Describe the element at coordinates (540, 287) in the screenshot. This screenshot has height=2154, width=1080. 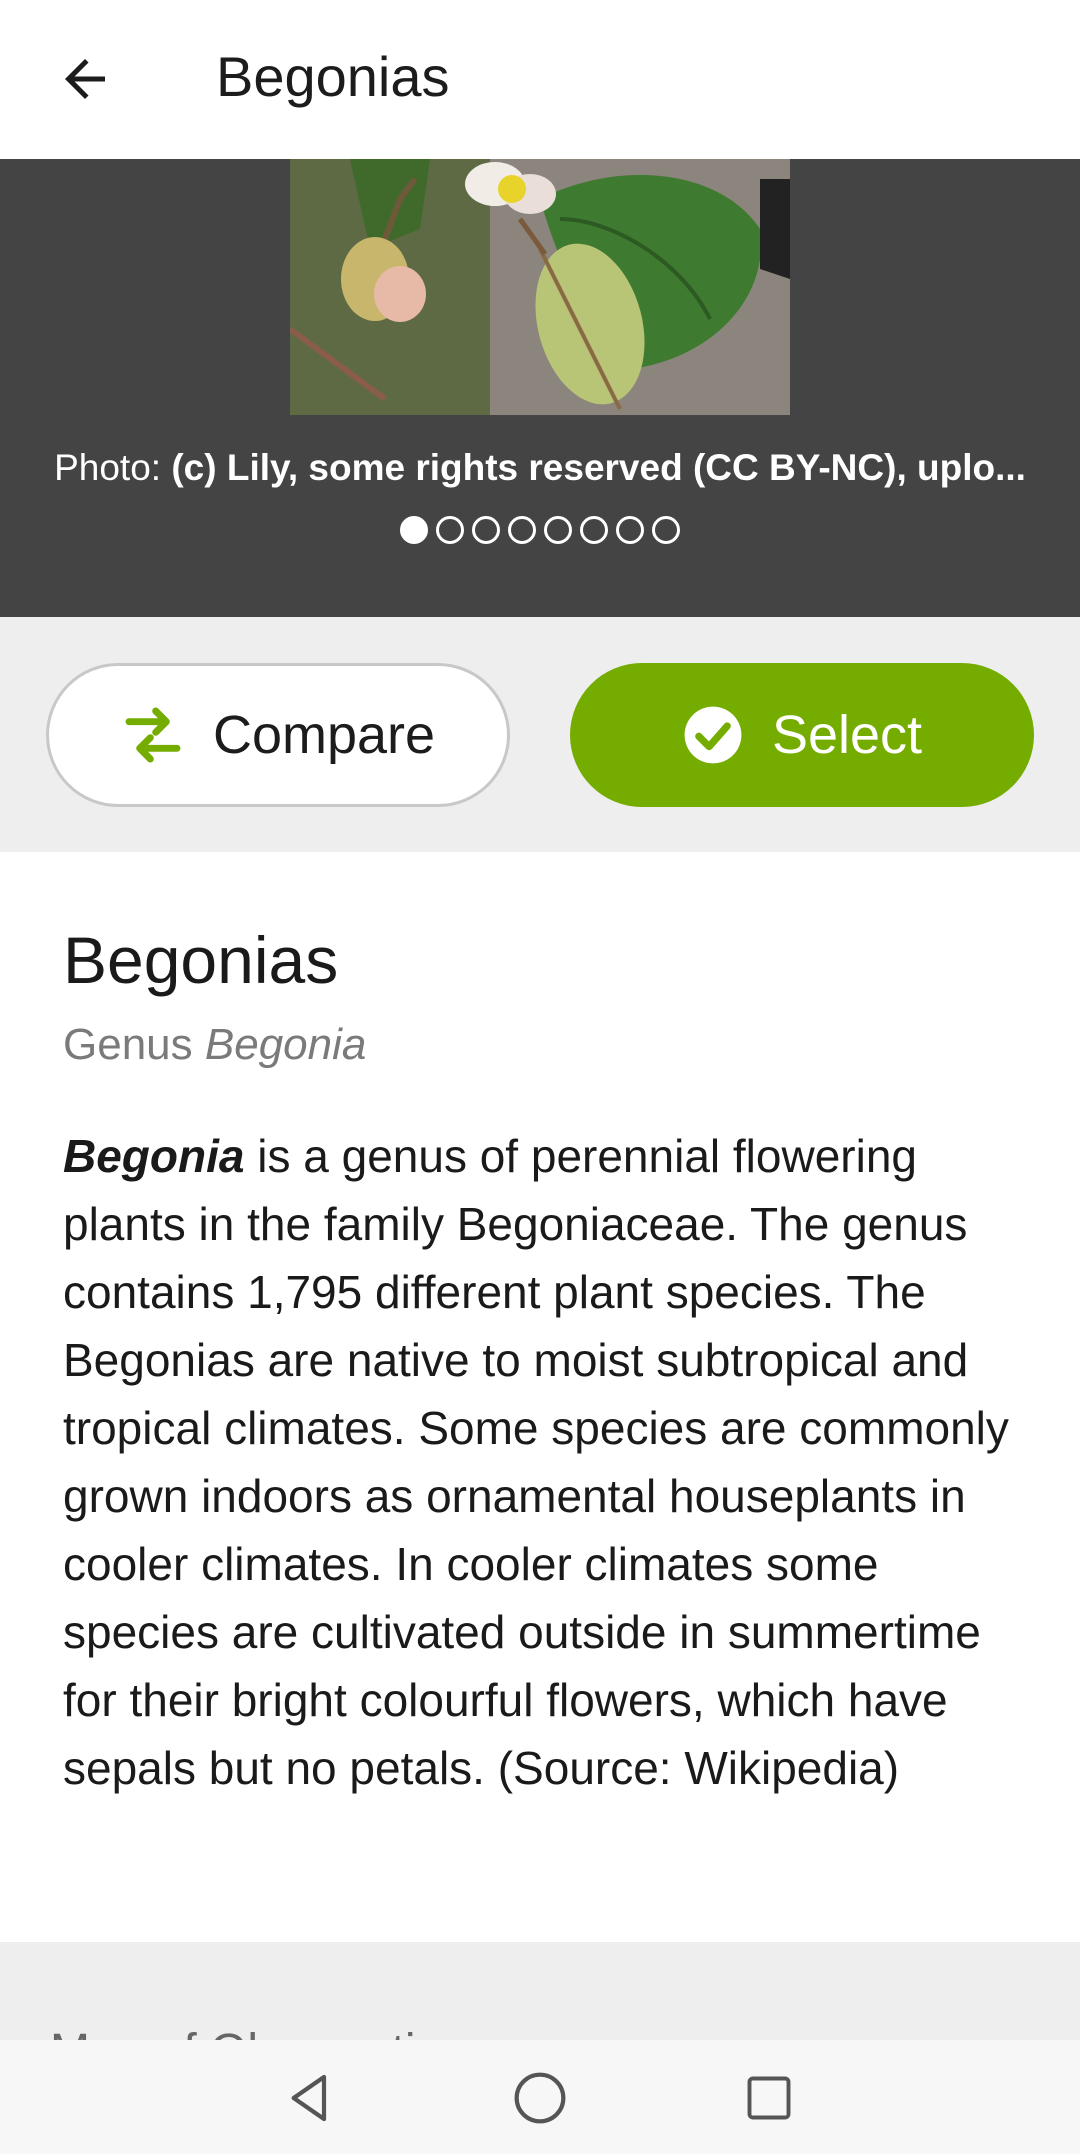
I see `taxon-photo` at that location.